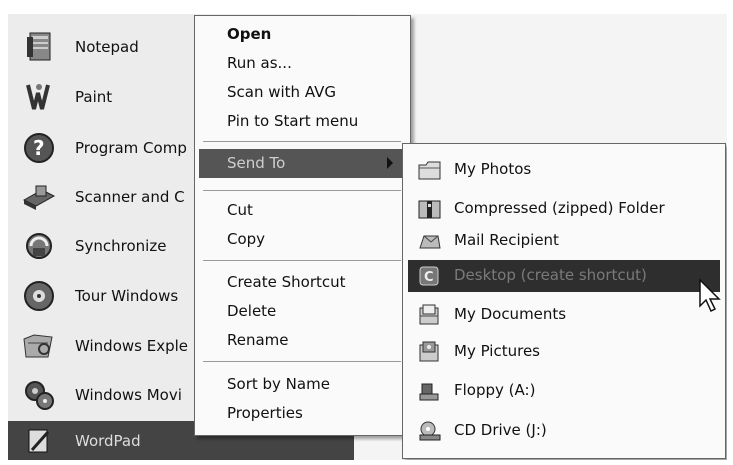  Describe the element at coordinates (730, 232) in the screenshot. I see `frame-right` at that location.